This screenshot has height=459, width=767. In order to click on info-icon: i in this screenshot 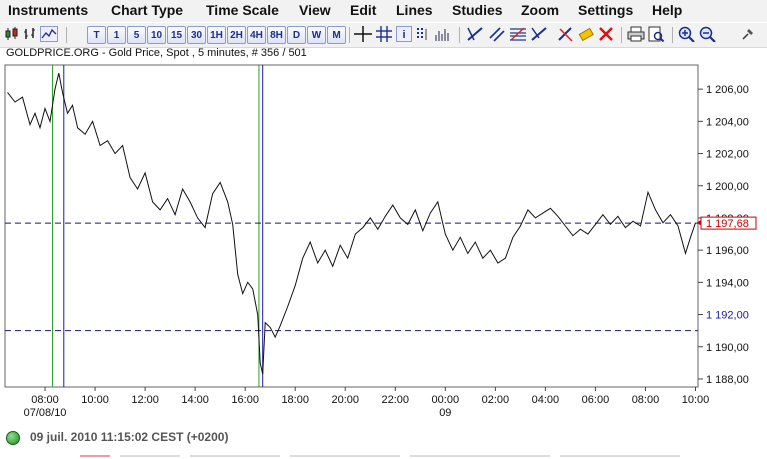, I will do `click(404, 34)`.